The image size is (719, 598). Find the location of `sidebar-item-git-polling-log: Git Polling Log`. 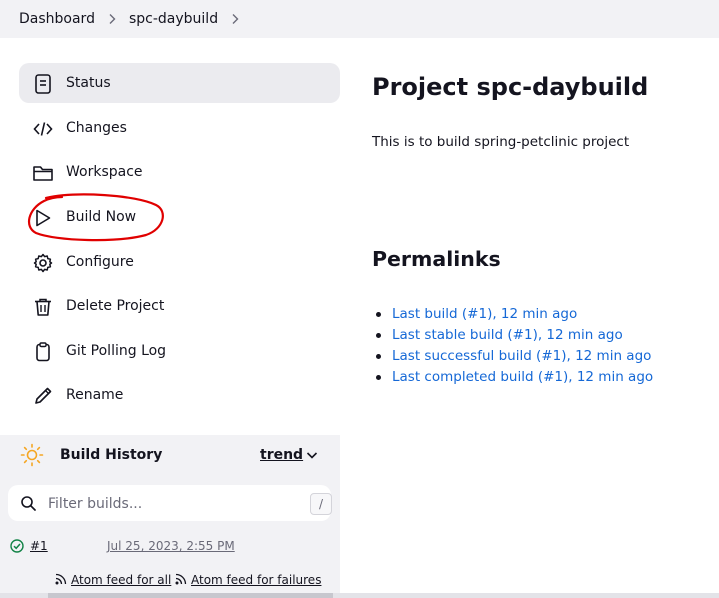

sidebar-item-git-polling-log: Git Polling Log is located at coordinates (179, 351).